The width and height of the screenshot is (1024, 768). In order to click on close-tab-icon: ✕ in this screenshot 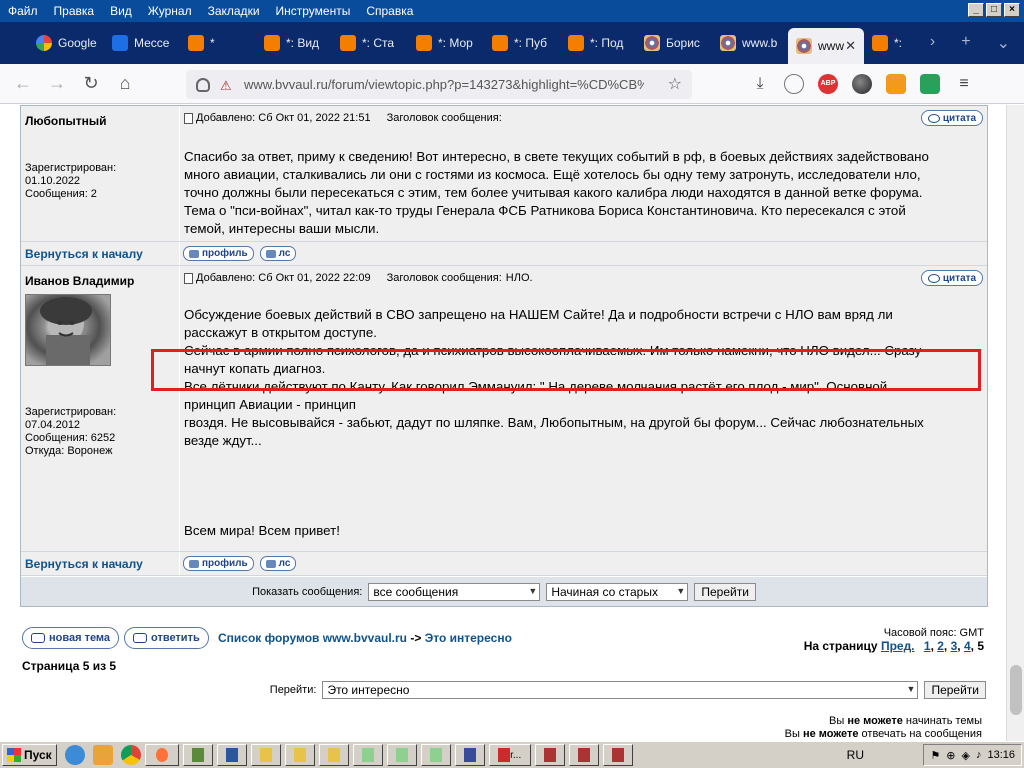, I will do `click(850, 46)`.